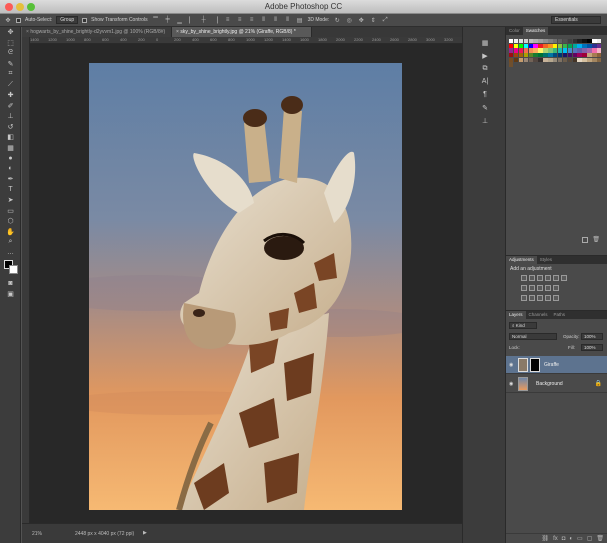 This screenshot has height=543, width=607. Describe the element at coordinates (485, 94) in the screenshot. I see `paragraph-panel-icon: ¶` at that location.